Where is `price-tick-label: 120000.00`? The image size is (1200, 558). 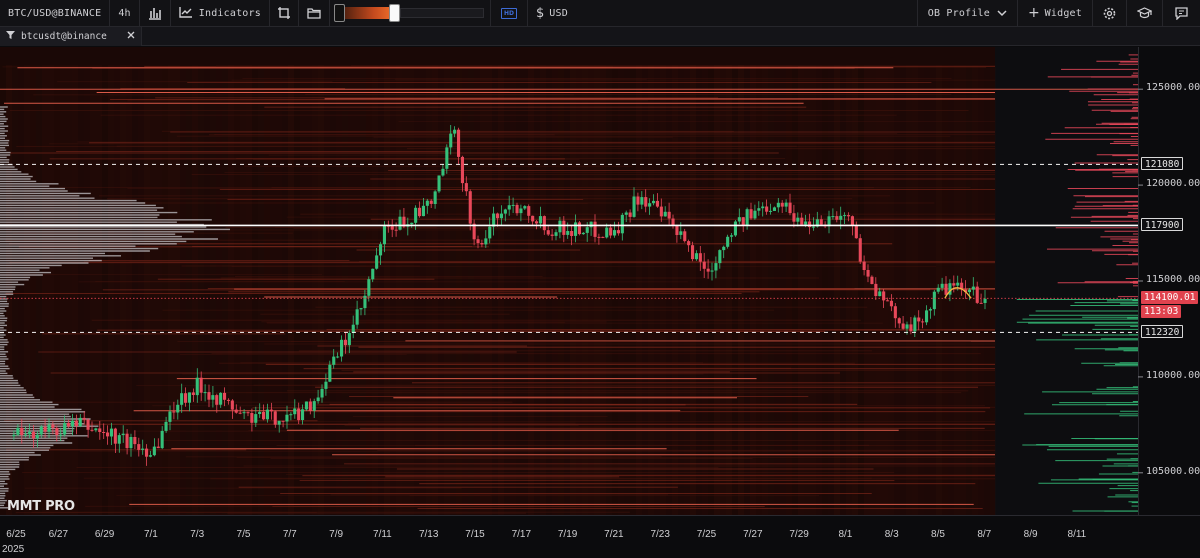
price-tick-label: 120000.00 is located at coordinates (1173, 184).